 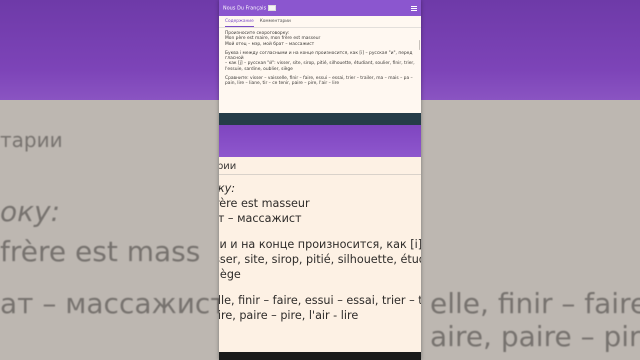 I want to click on zoomed-line: оку:, so click(x=227, y=188).